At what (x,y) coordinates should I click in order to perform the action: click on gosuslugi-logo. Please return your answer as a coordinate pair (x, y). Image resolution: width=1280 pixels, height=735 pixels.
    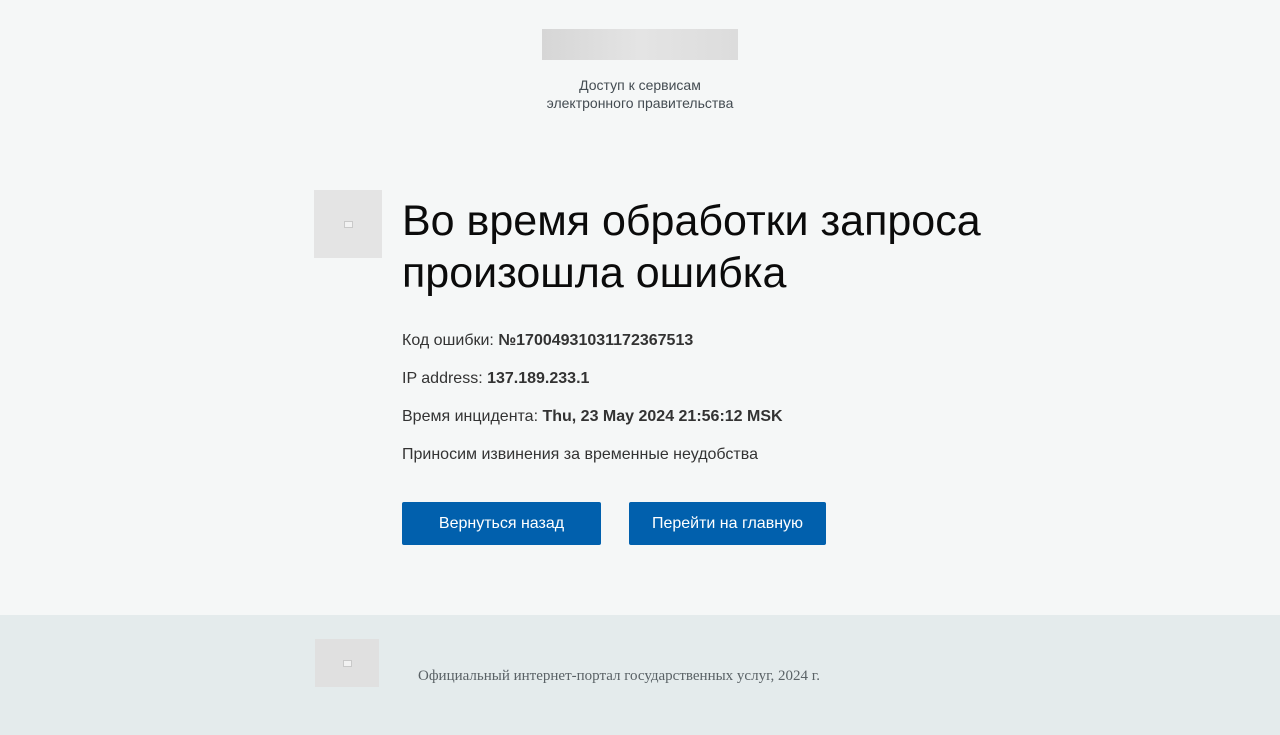
    Looking at the image, I should click on (640, 44).